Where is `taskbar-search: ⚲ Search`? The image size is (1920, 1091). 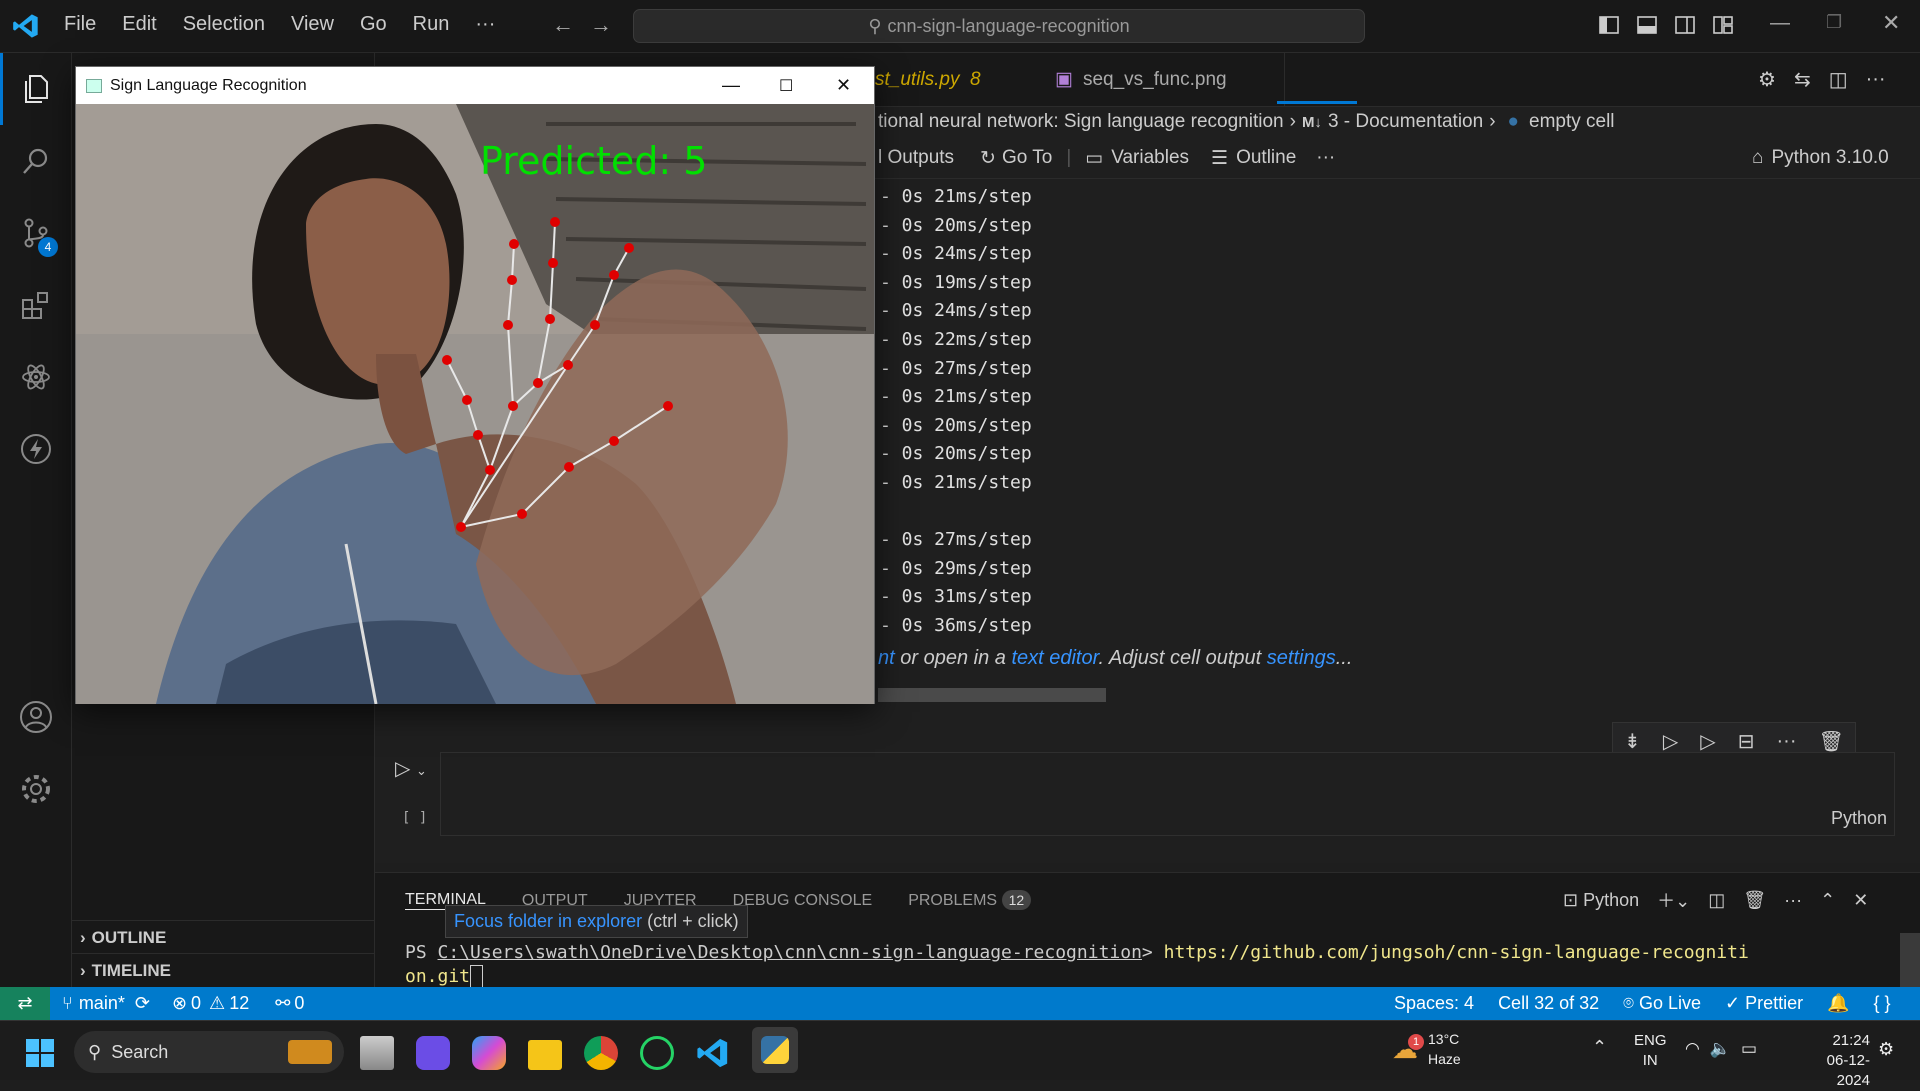
taskbar-search: ⚲ Search is located at coordinates (209, 1052).